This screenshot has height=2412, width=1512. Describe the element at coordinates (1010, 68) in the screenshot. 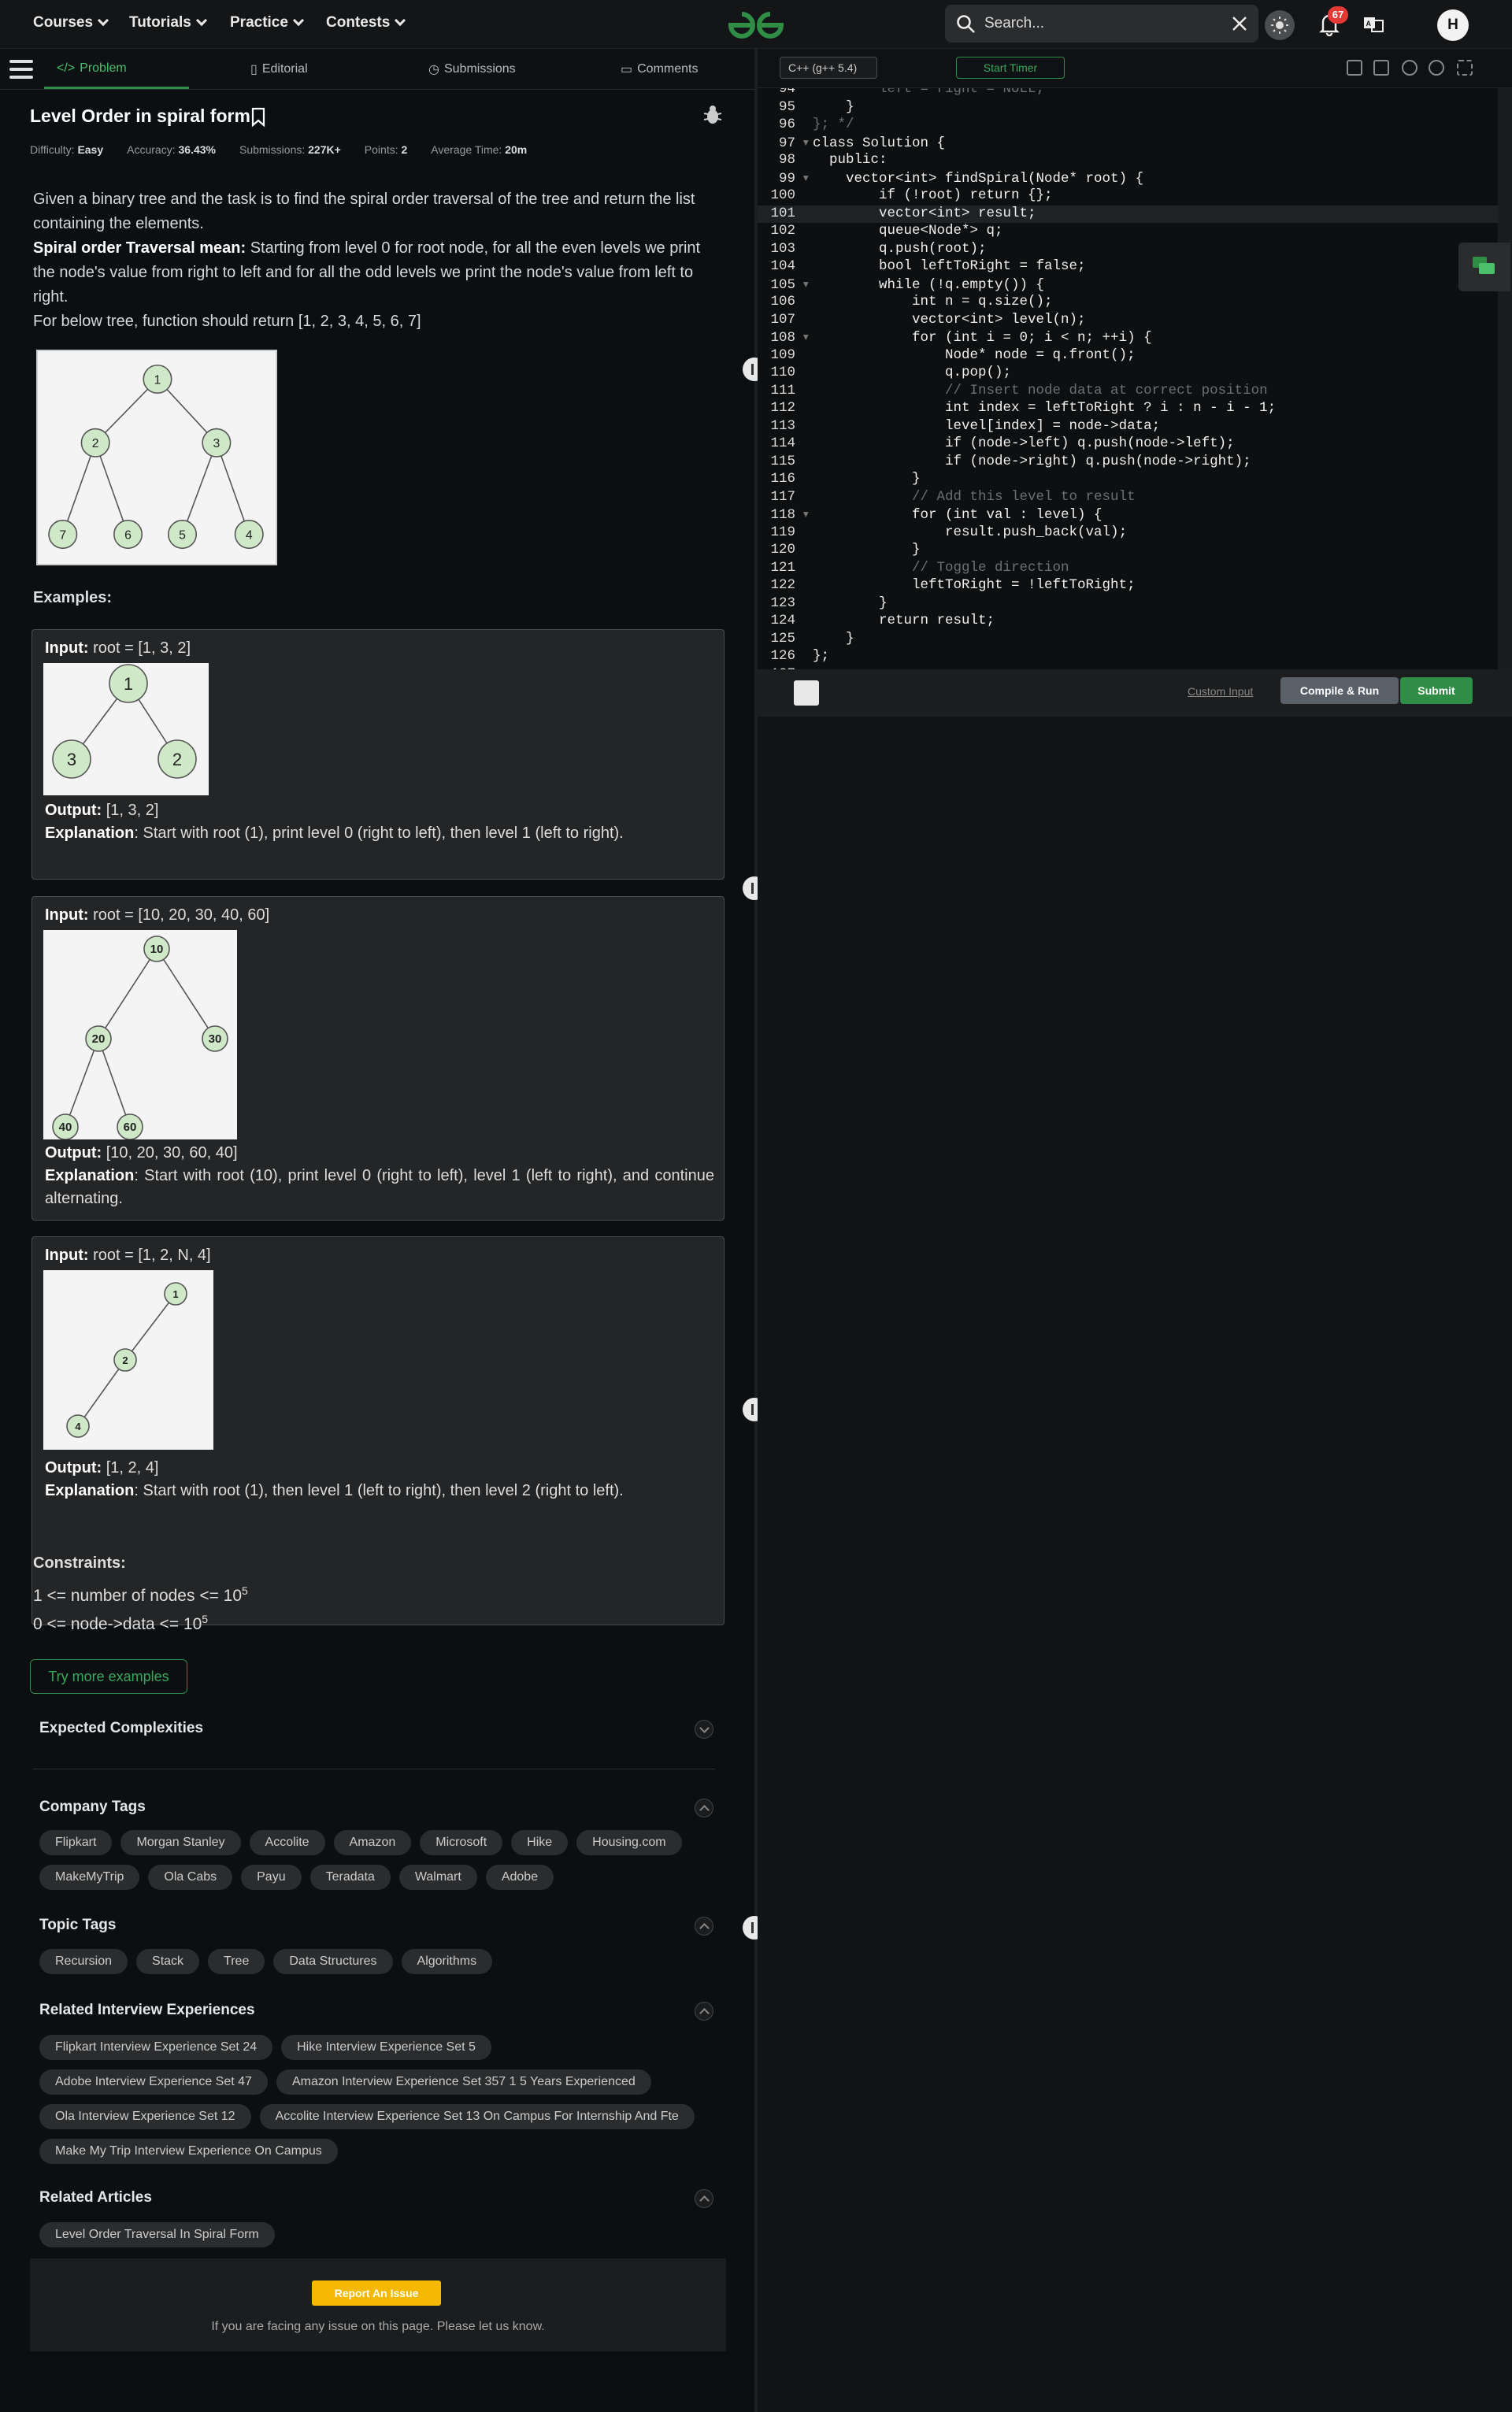

I see `start-timer-button: Start Timer` at that location.